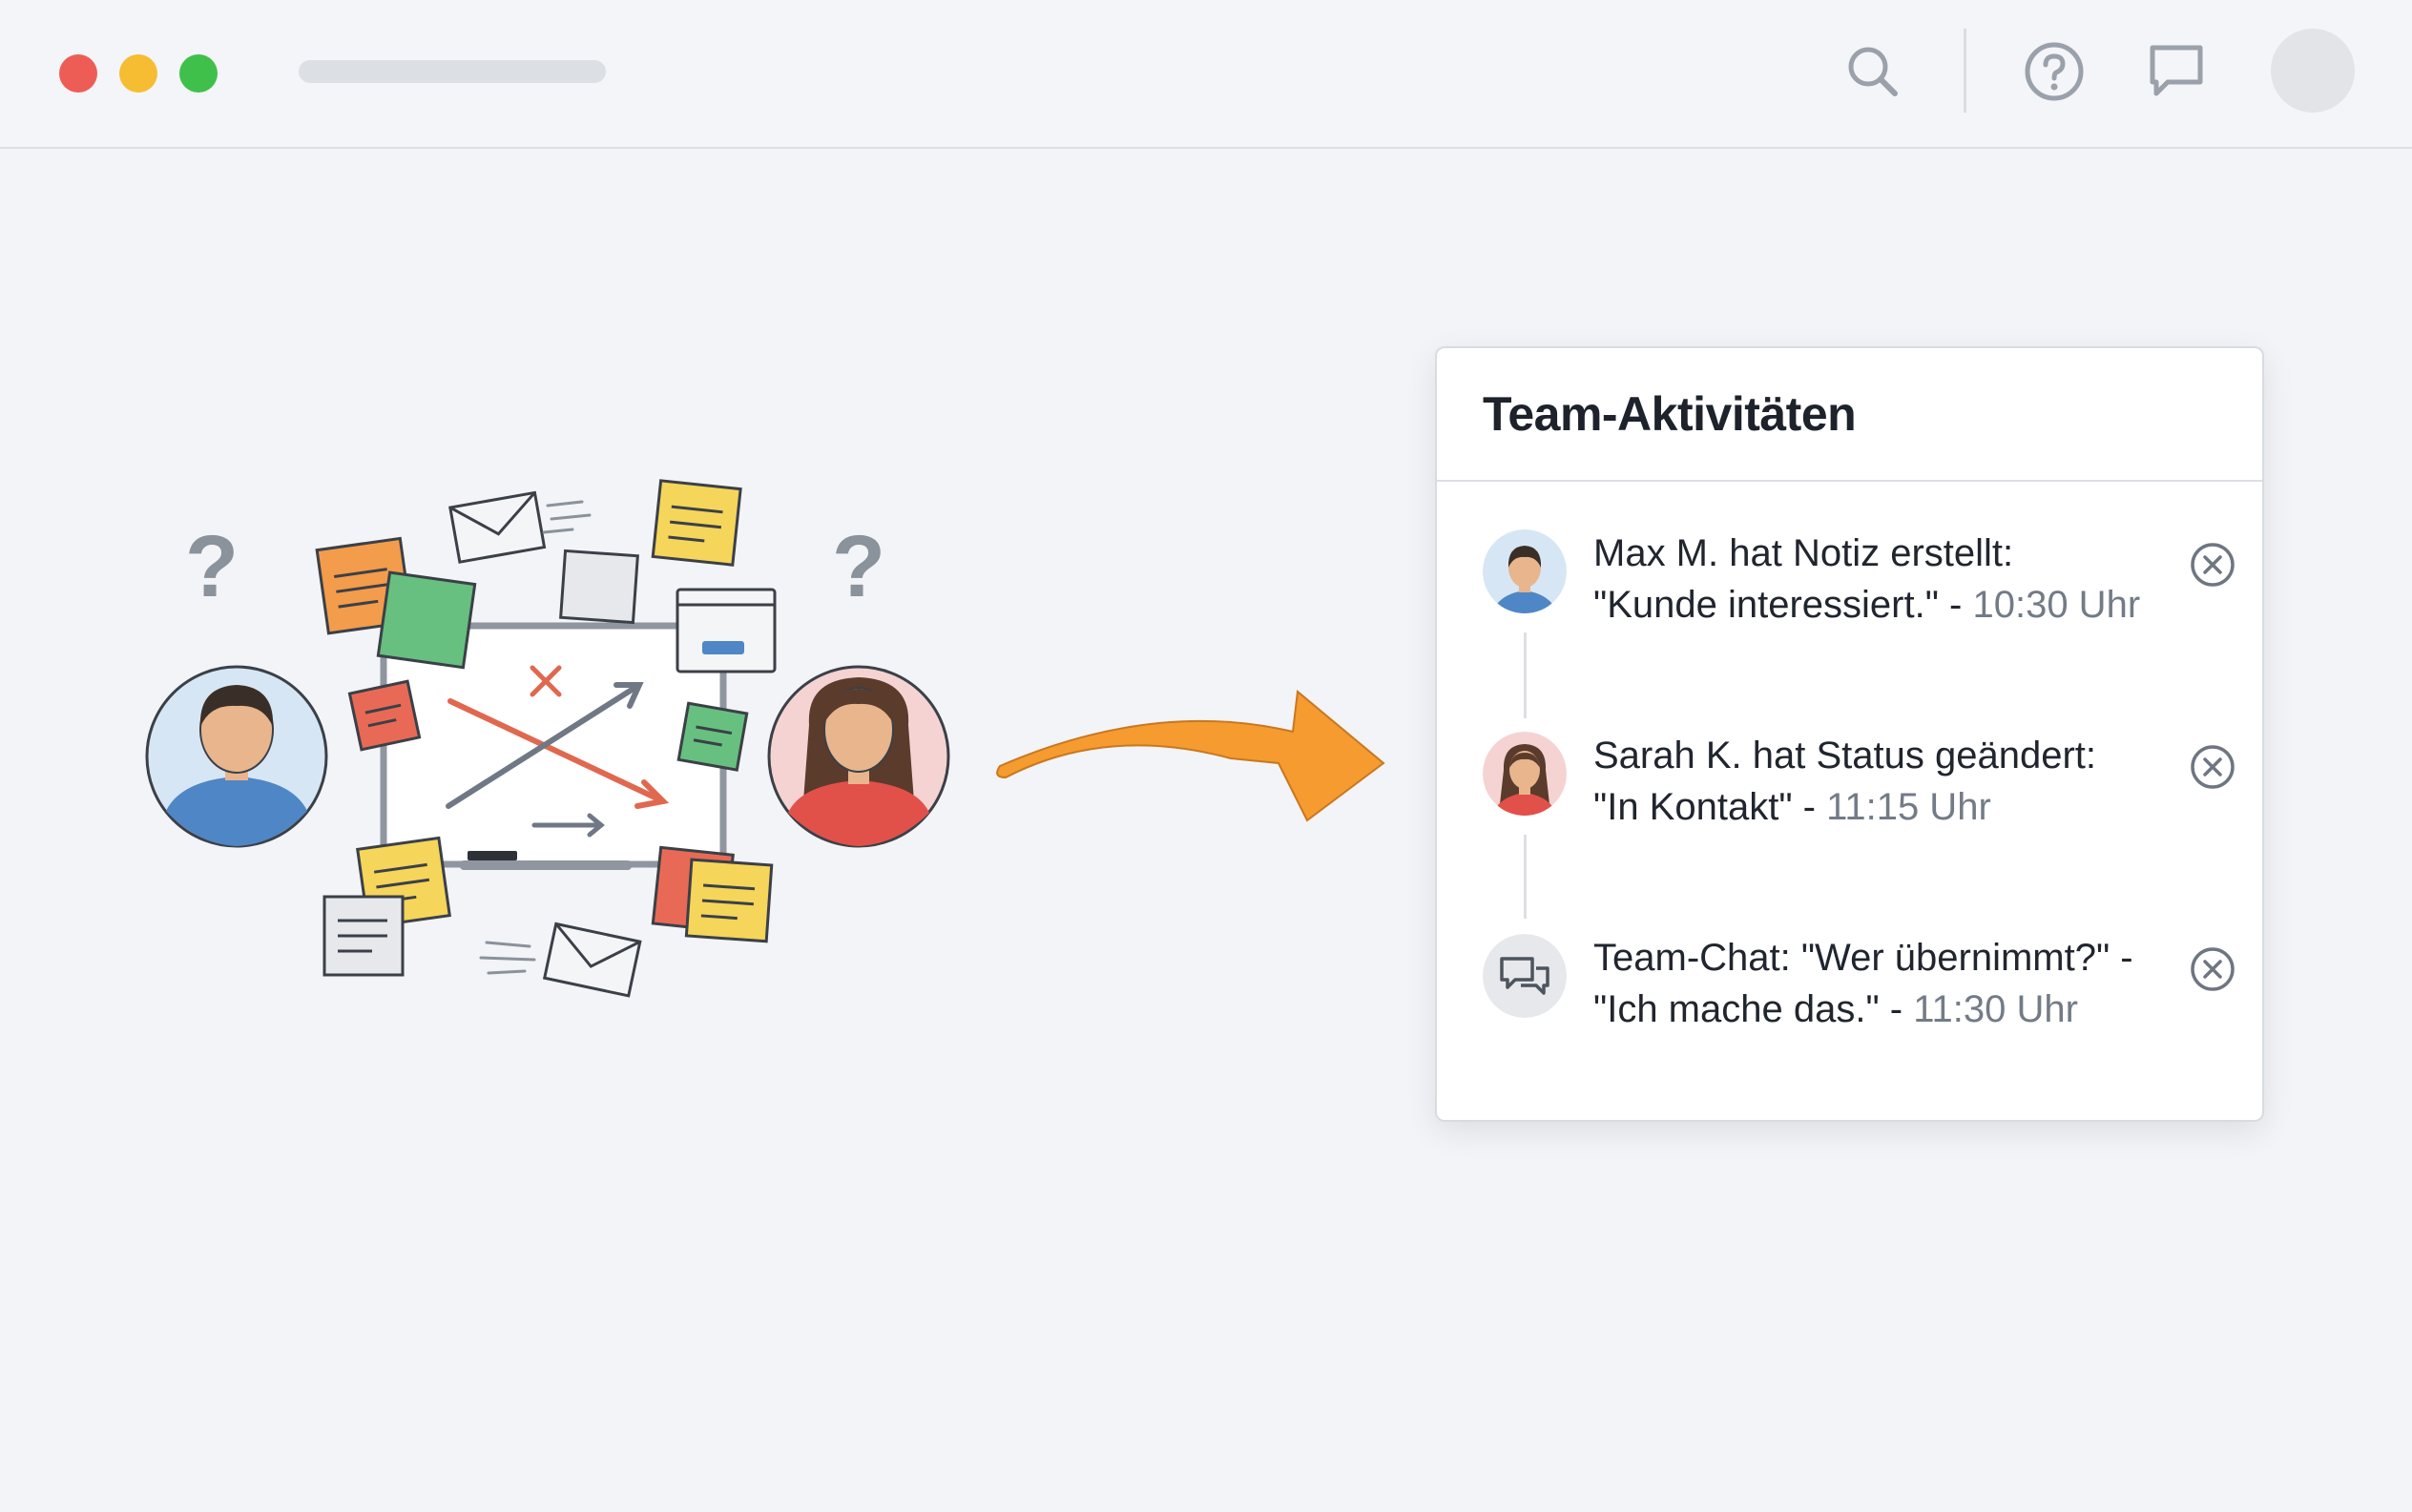 The image size is (2412, 1512). Describe the element at coordinates (138, 73) in the screenshot. I see `minimize-window-button` at that location.